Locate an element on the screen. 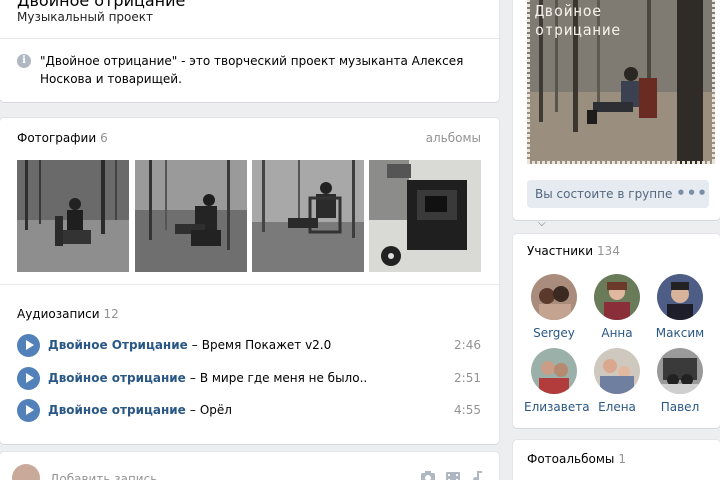 The width and height of the screenshot is (720, 480). photos-heading: Фотографии 6 is located at coordinates (62, 138).